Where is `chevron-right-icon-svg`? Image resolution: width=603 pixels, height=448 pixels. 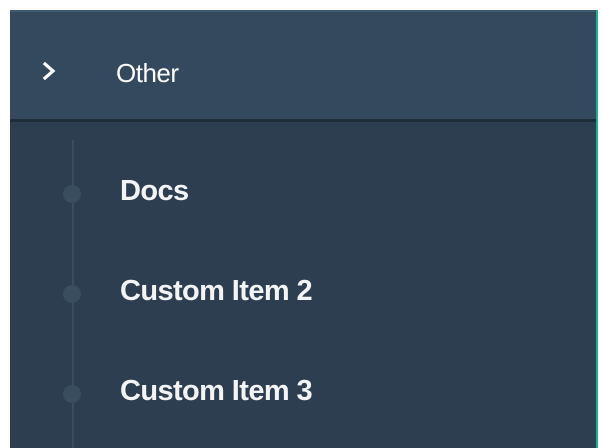 chevron-right-icon-svg is located at coordinates (49, 71).